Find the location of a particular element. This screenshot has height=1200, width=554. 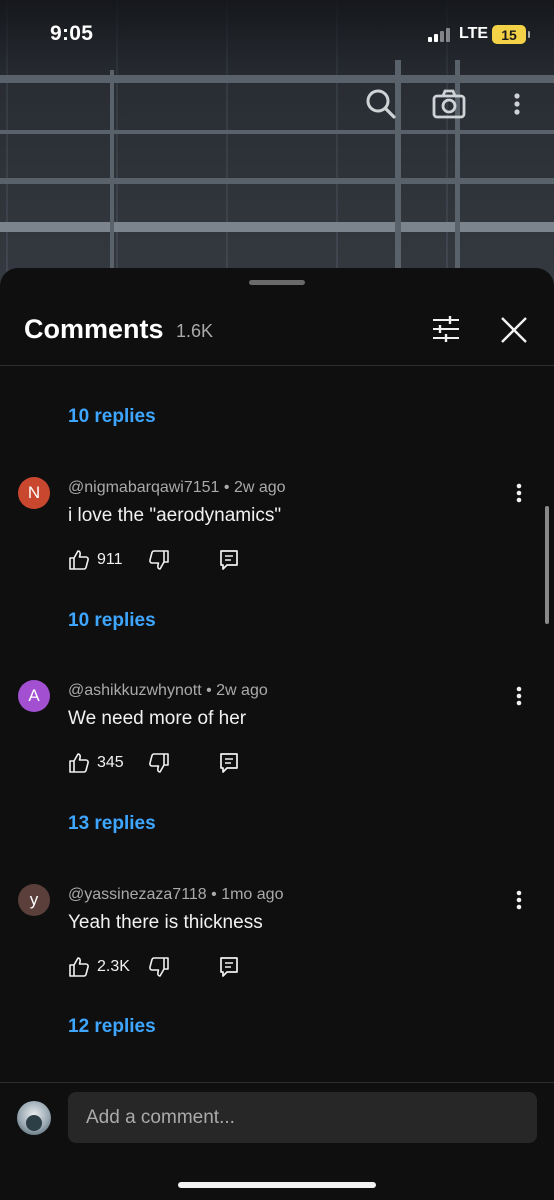

search-icon is located at coordinates (381, 104).